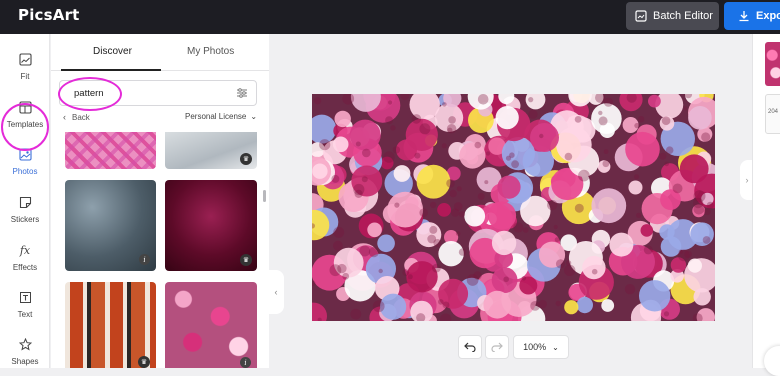  I want to click on picsart-logo: PicsArt, so click(49, 15).